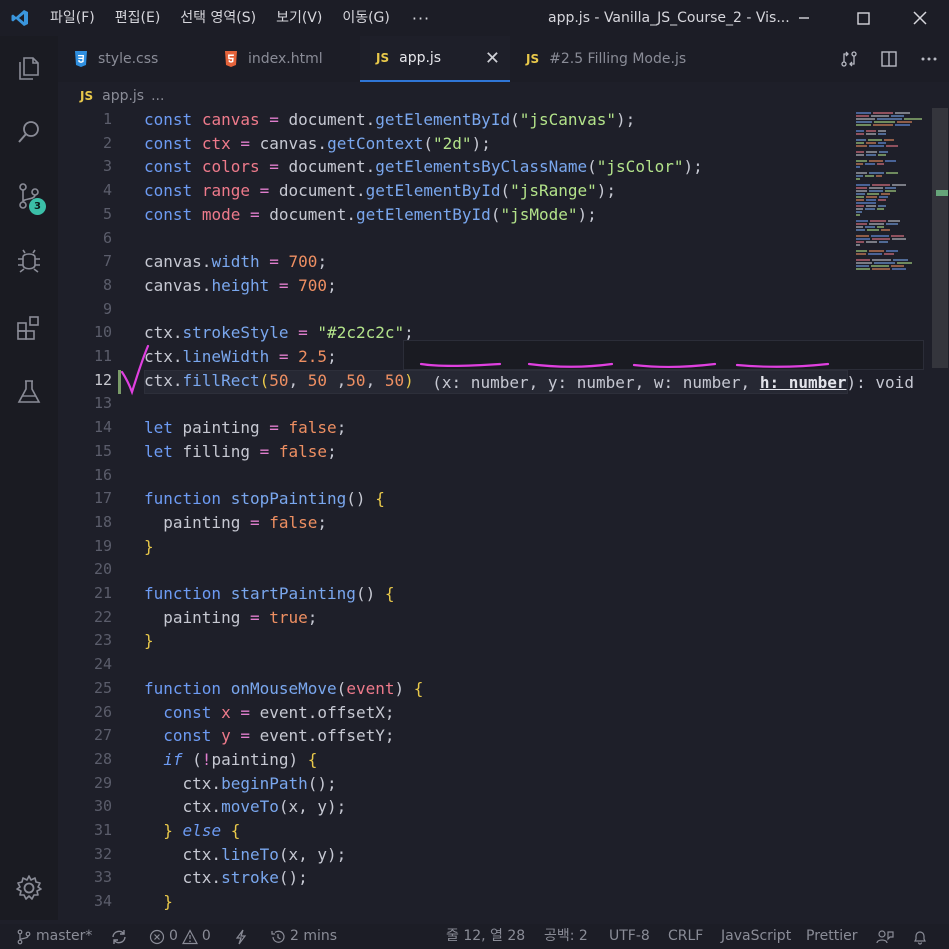  I want to click on language-mode: JavaScript, so click(756, 936).